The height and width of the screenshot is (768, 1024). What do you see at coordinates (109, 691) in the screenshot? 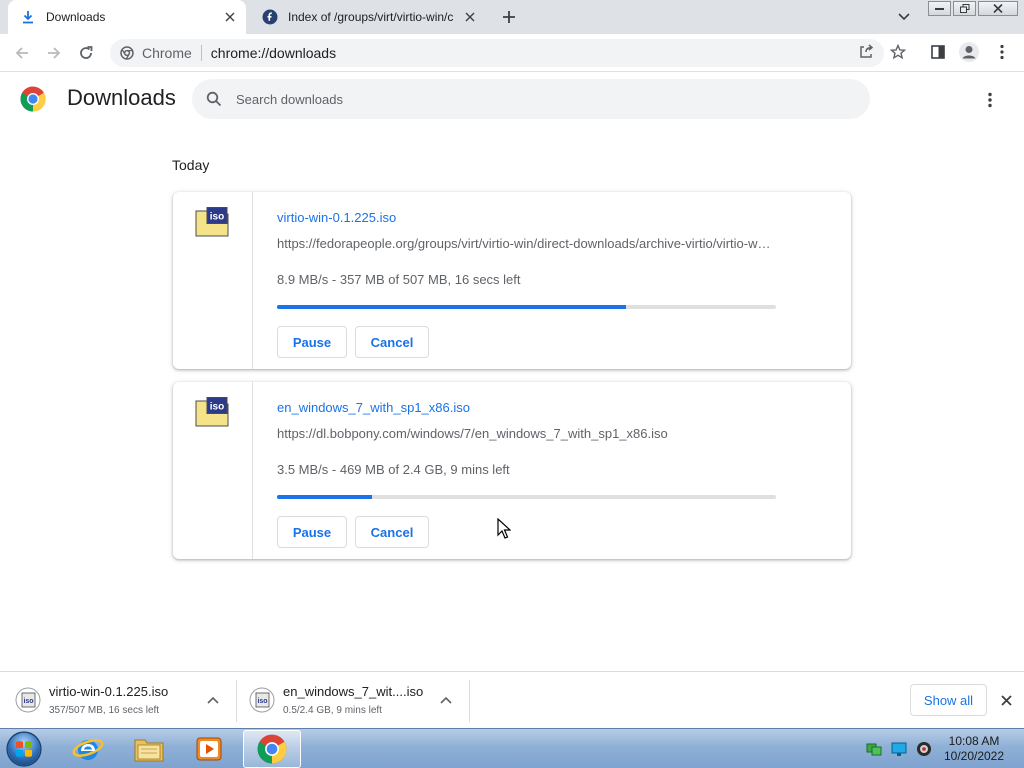
I see `shelf-file-name: virtio-win-0.1.225.iso` at bounding box center [109, 691].